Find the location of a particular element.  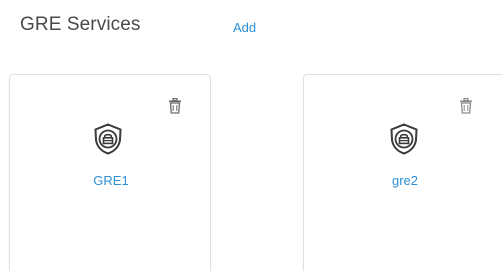

service-name: gre2 is located at coordinates (403, 180).